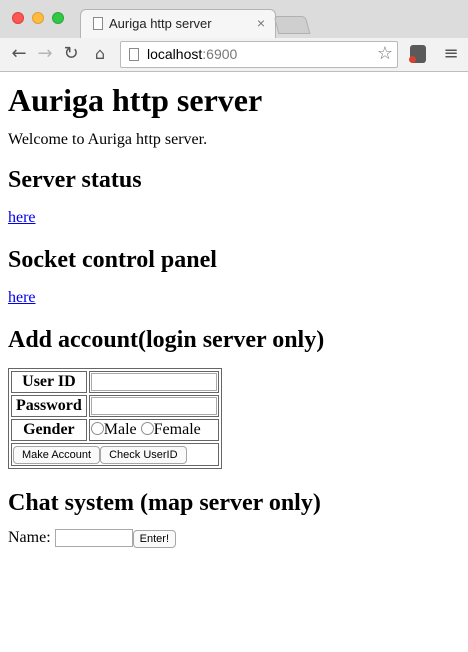 Image resolution: width=468 pixels, height=652 pixels. I want to click on address-bar: localhost:6900 ☆, so click(259, 54).